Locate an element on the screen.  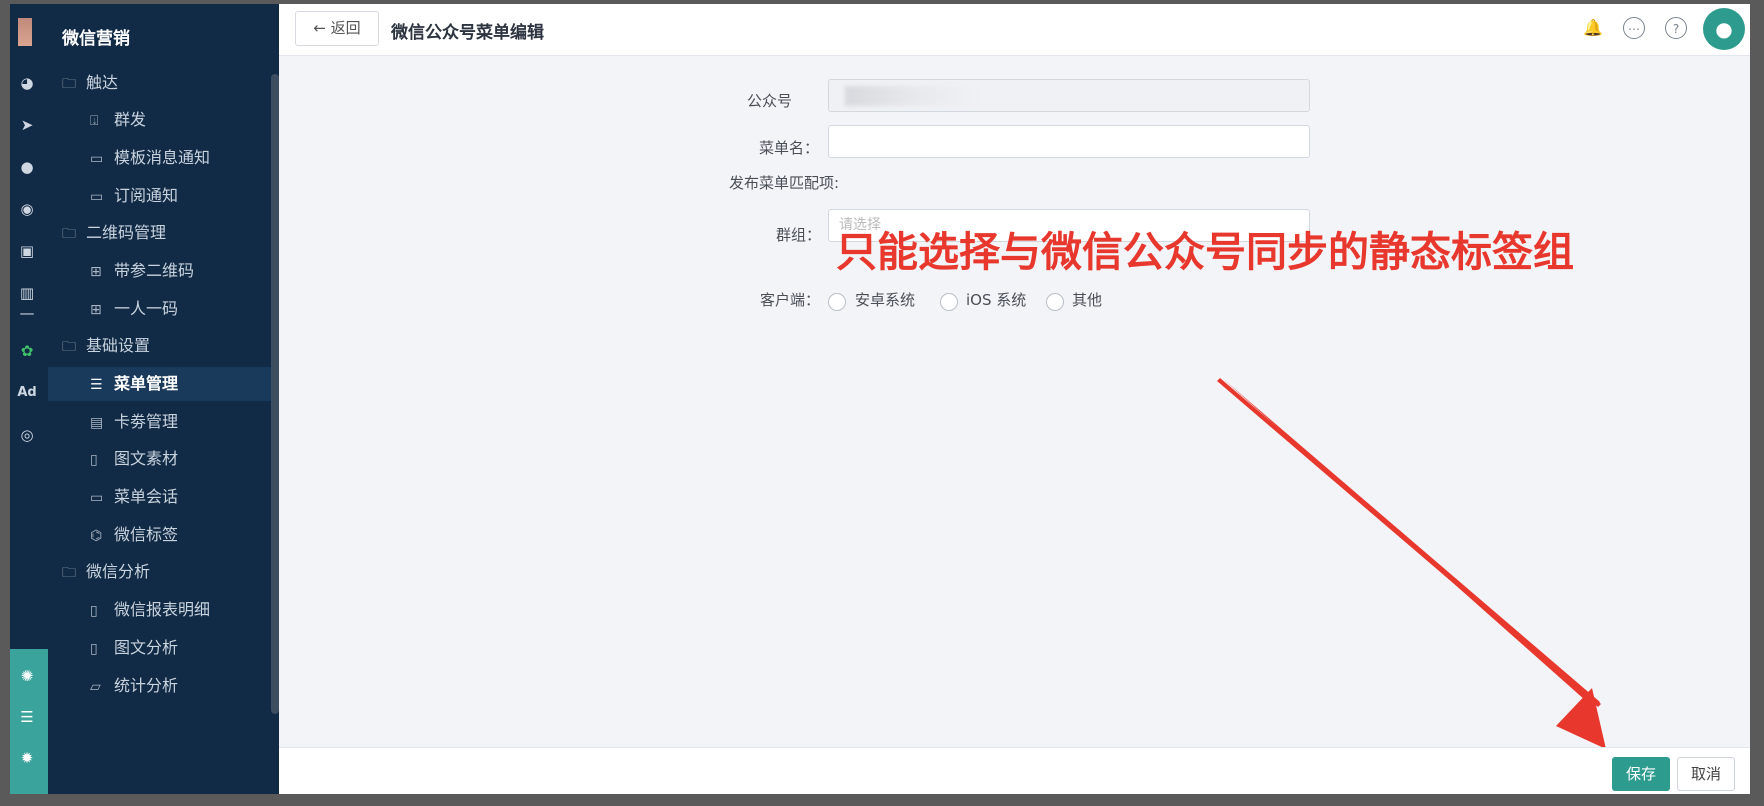
cancel-button: 取消 is located at coordinates (1706, 774).